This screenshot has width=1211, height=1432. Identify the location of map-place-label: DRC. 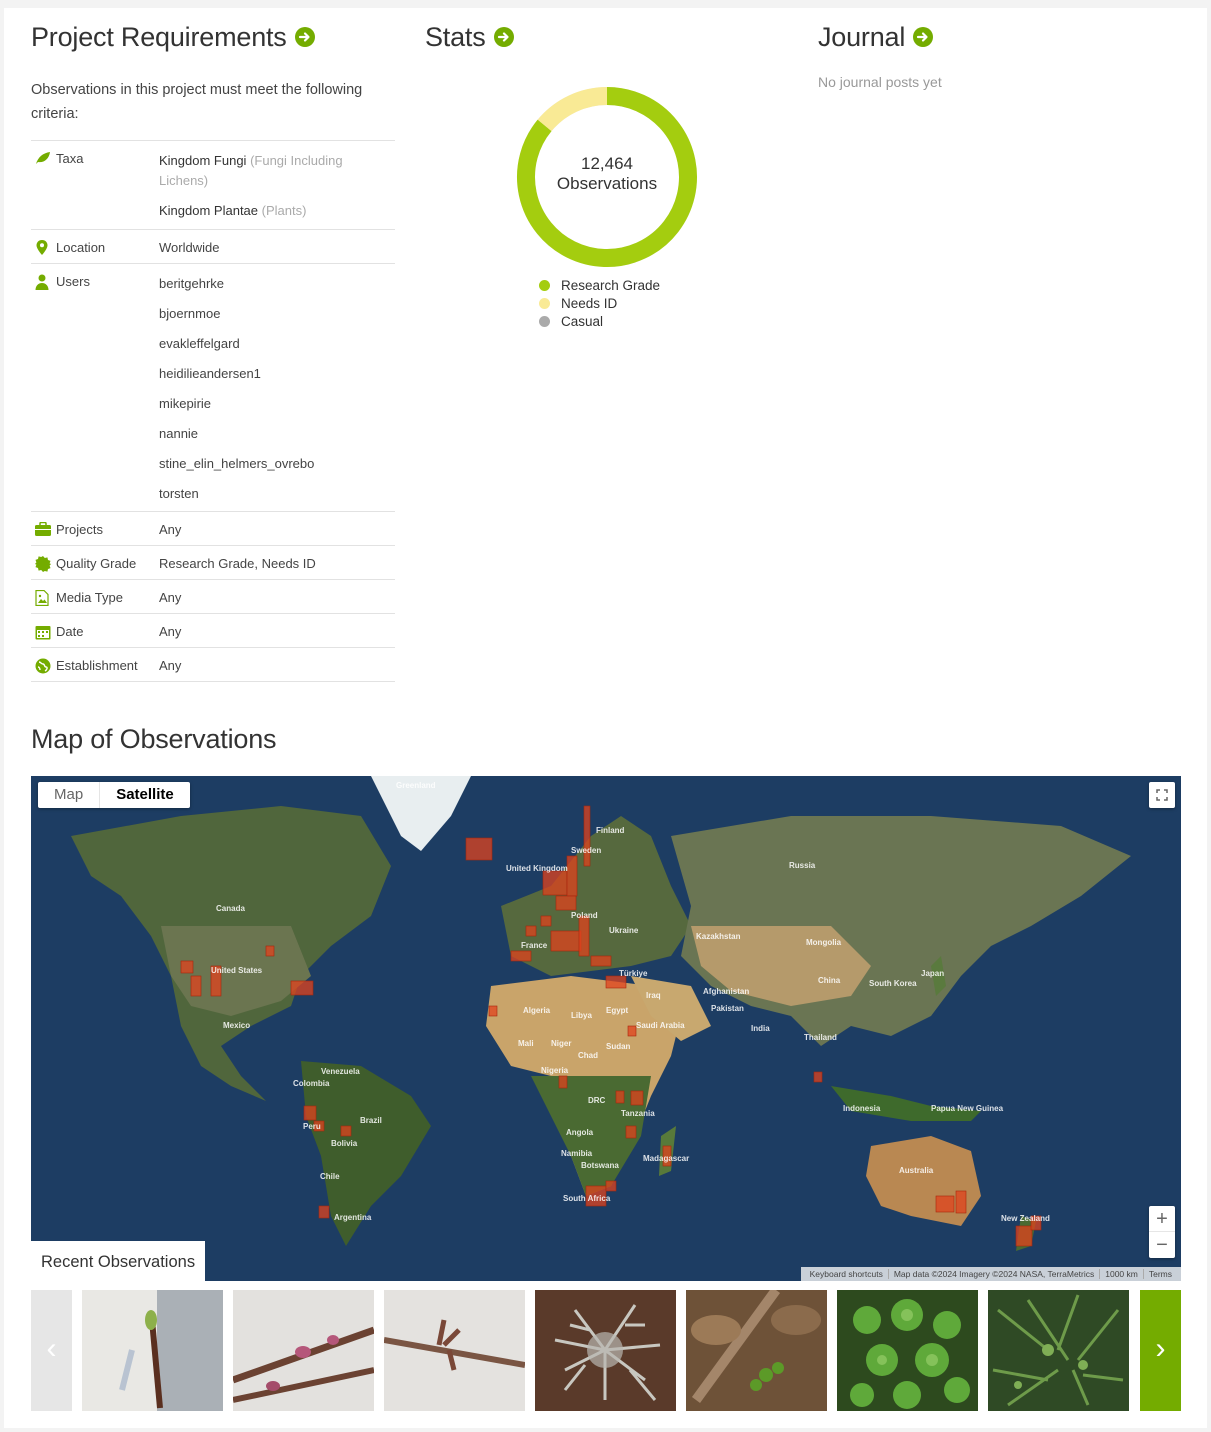
(597, 1100).